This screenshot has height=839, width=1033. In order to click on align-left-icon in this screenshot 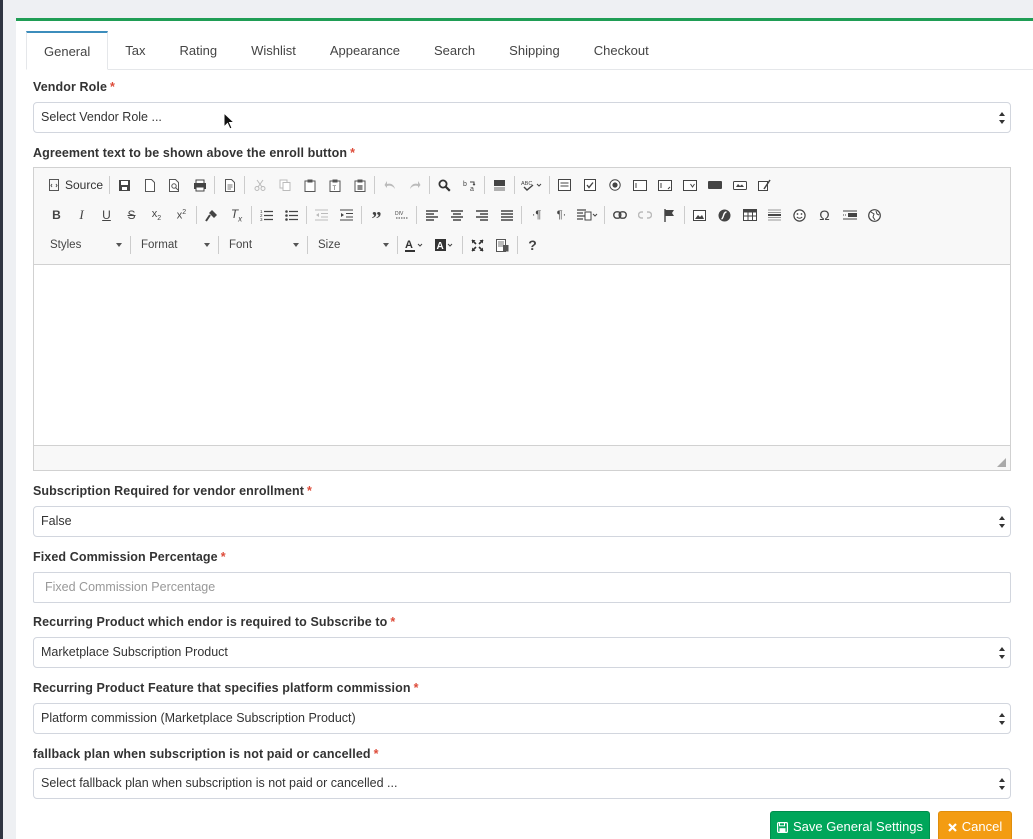, I will do `click(431, 215)`.